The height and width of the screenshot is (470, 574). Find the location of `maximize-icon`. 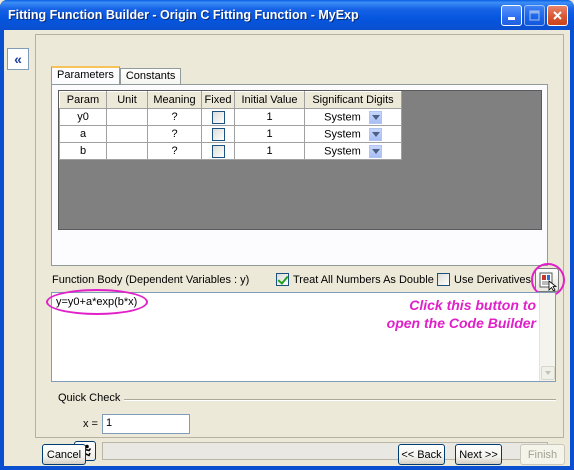

maximize-icon is located at coordinates (534, 15).